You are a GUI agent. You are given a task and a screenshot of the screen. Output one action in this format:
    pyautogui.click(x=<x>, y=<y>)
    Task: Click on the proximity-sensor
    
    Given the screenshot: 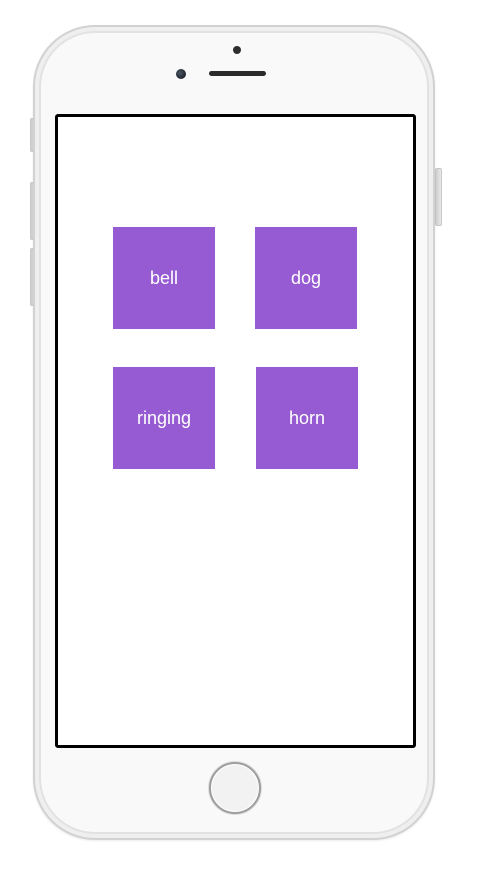 What is the action you would take?
    pyautogui.click(x=237, y=50)
    